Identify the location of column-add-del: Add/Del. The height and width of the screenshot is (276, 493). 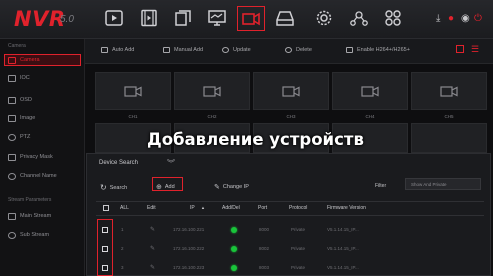
(231, 208).